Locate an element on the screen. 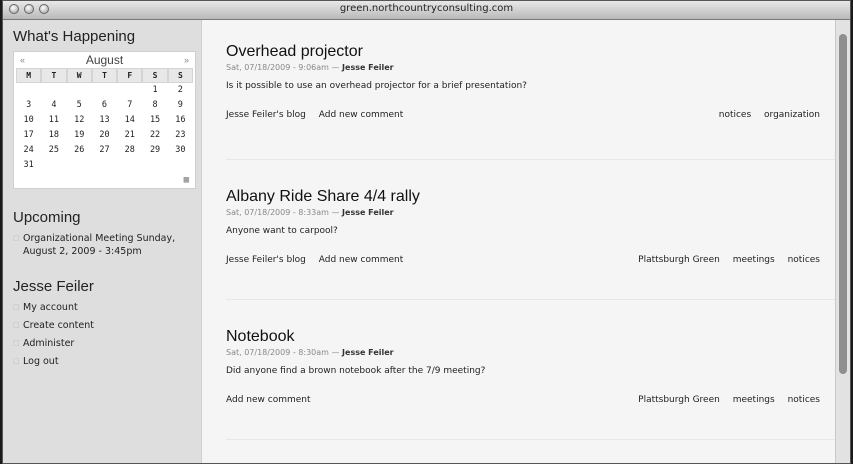  calendar-day: 5 is located at coordinates (79, 105).